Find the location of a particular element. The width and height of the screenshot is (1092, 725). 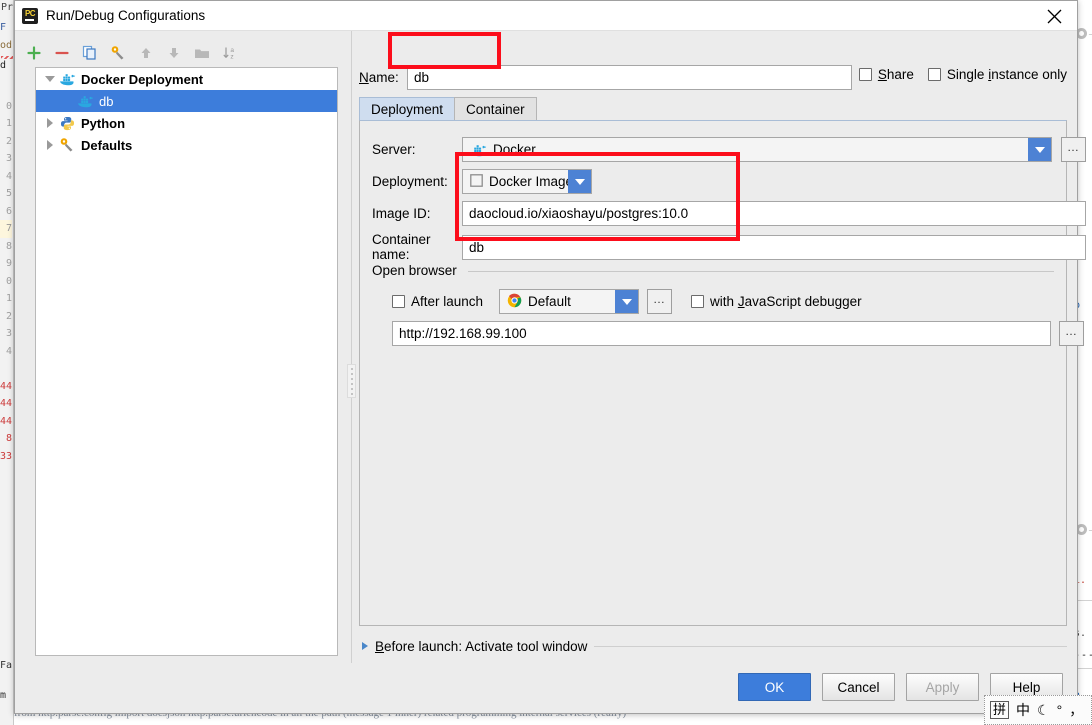

tree-item-label: Docker Deployment is located at coordinates (142, 79).